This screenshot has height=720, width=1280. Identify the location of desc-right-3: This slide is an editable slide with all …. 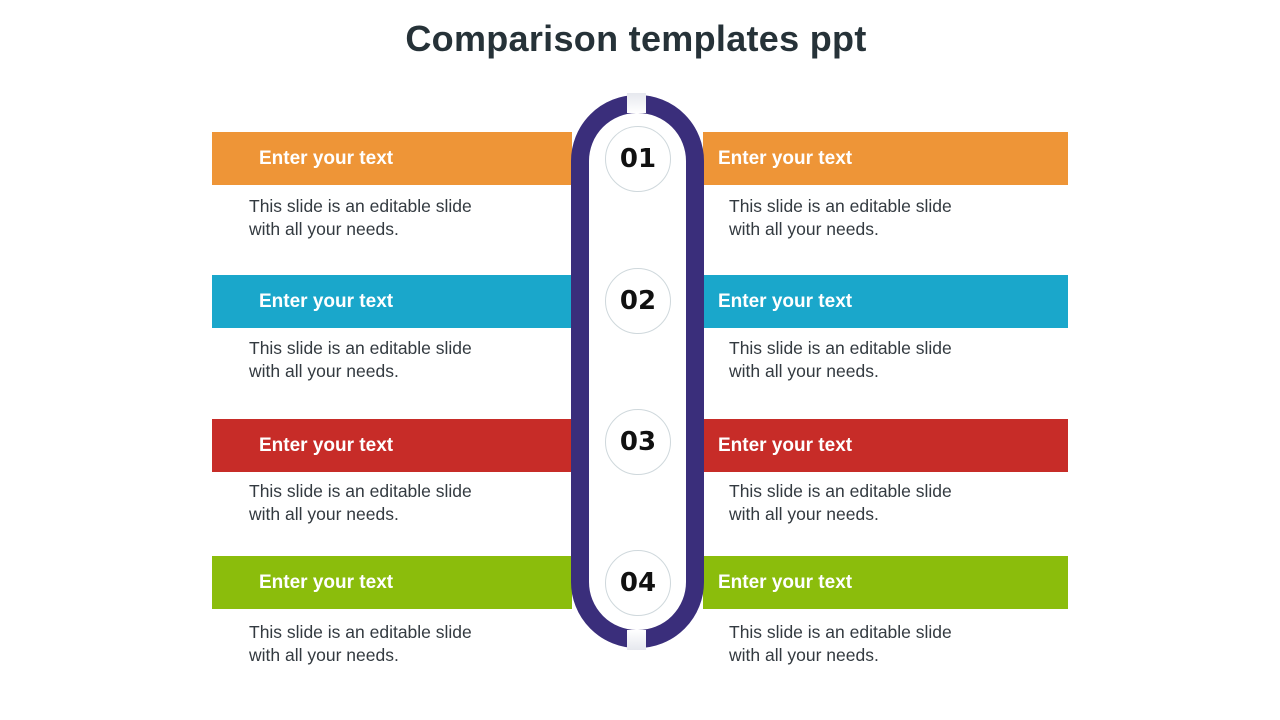
(879, 503).